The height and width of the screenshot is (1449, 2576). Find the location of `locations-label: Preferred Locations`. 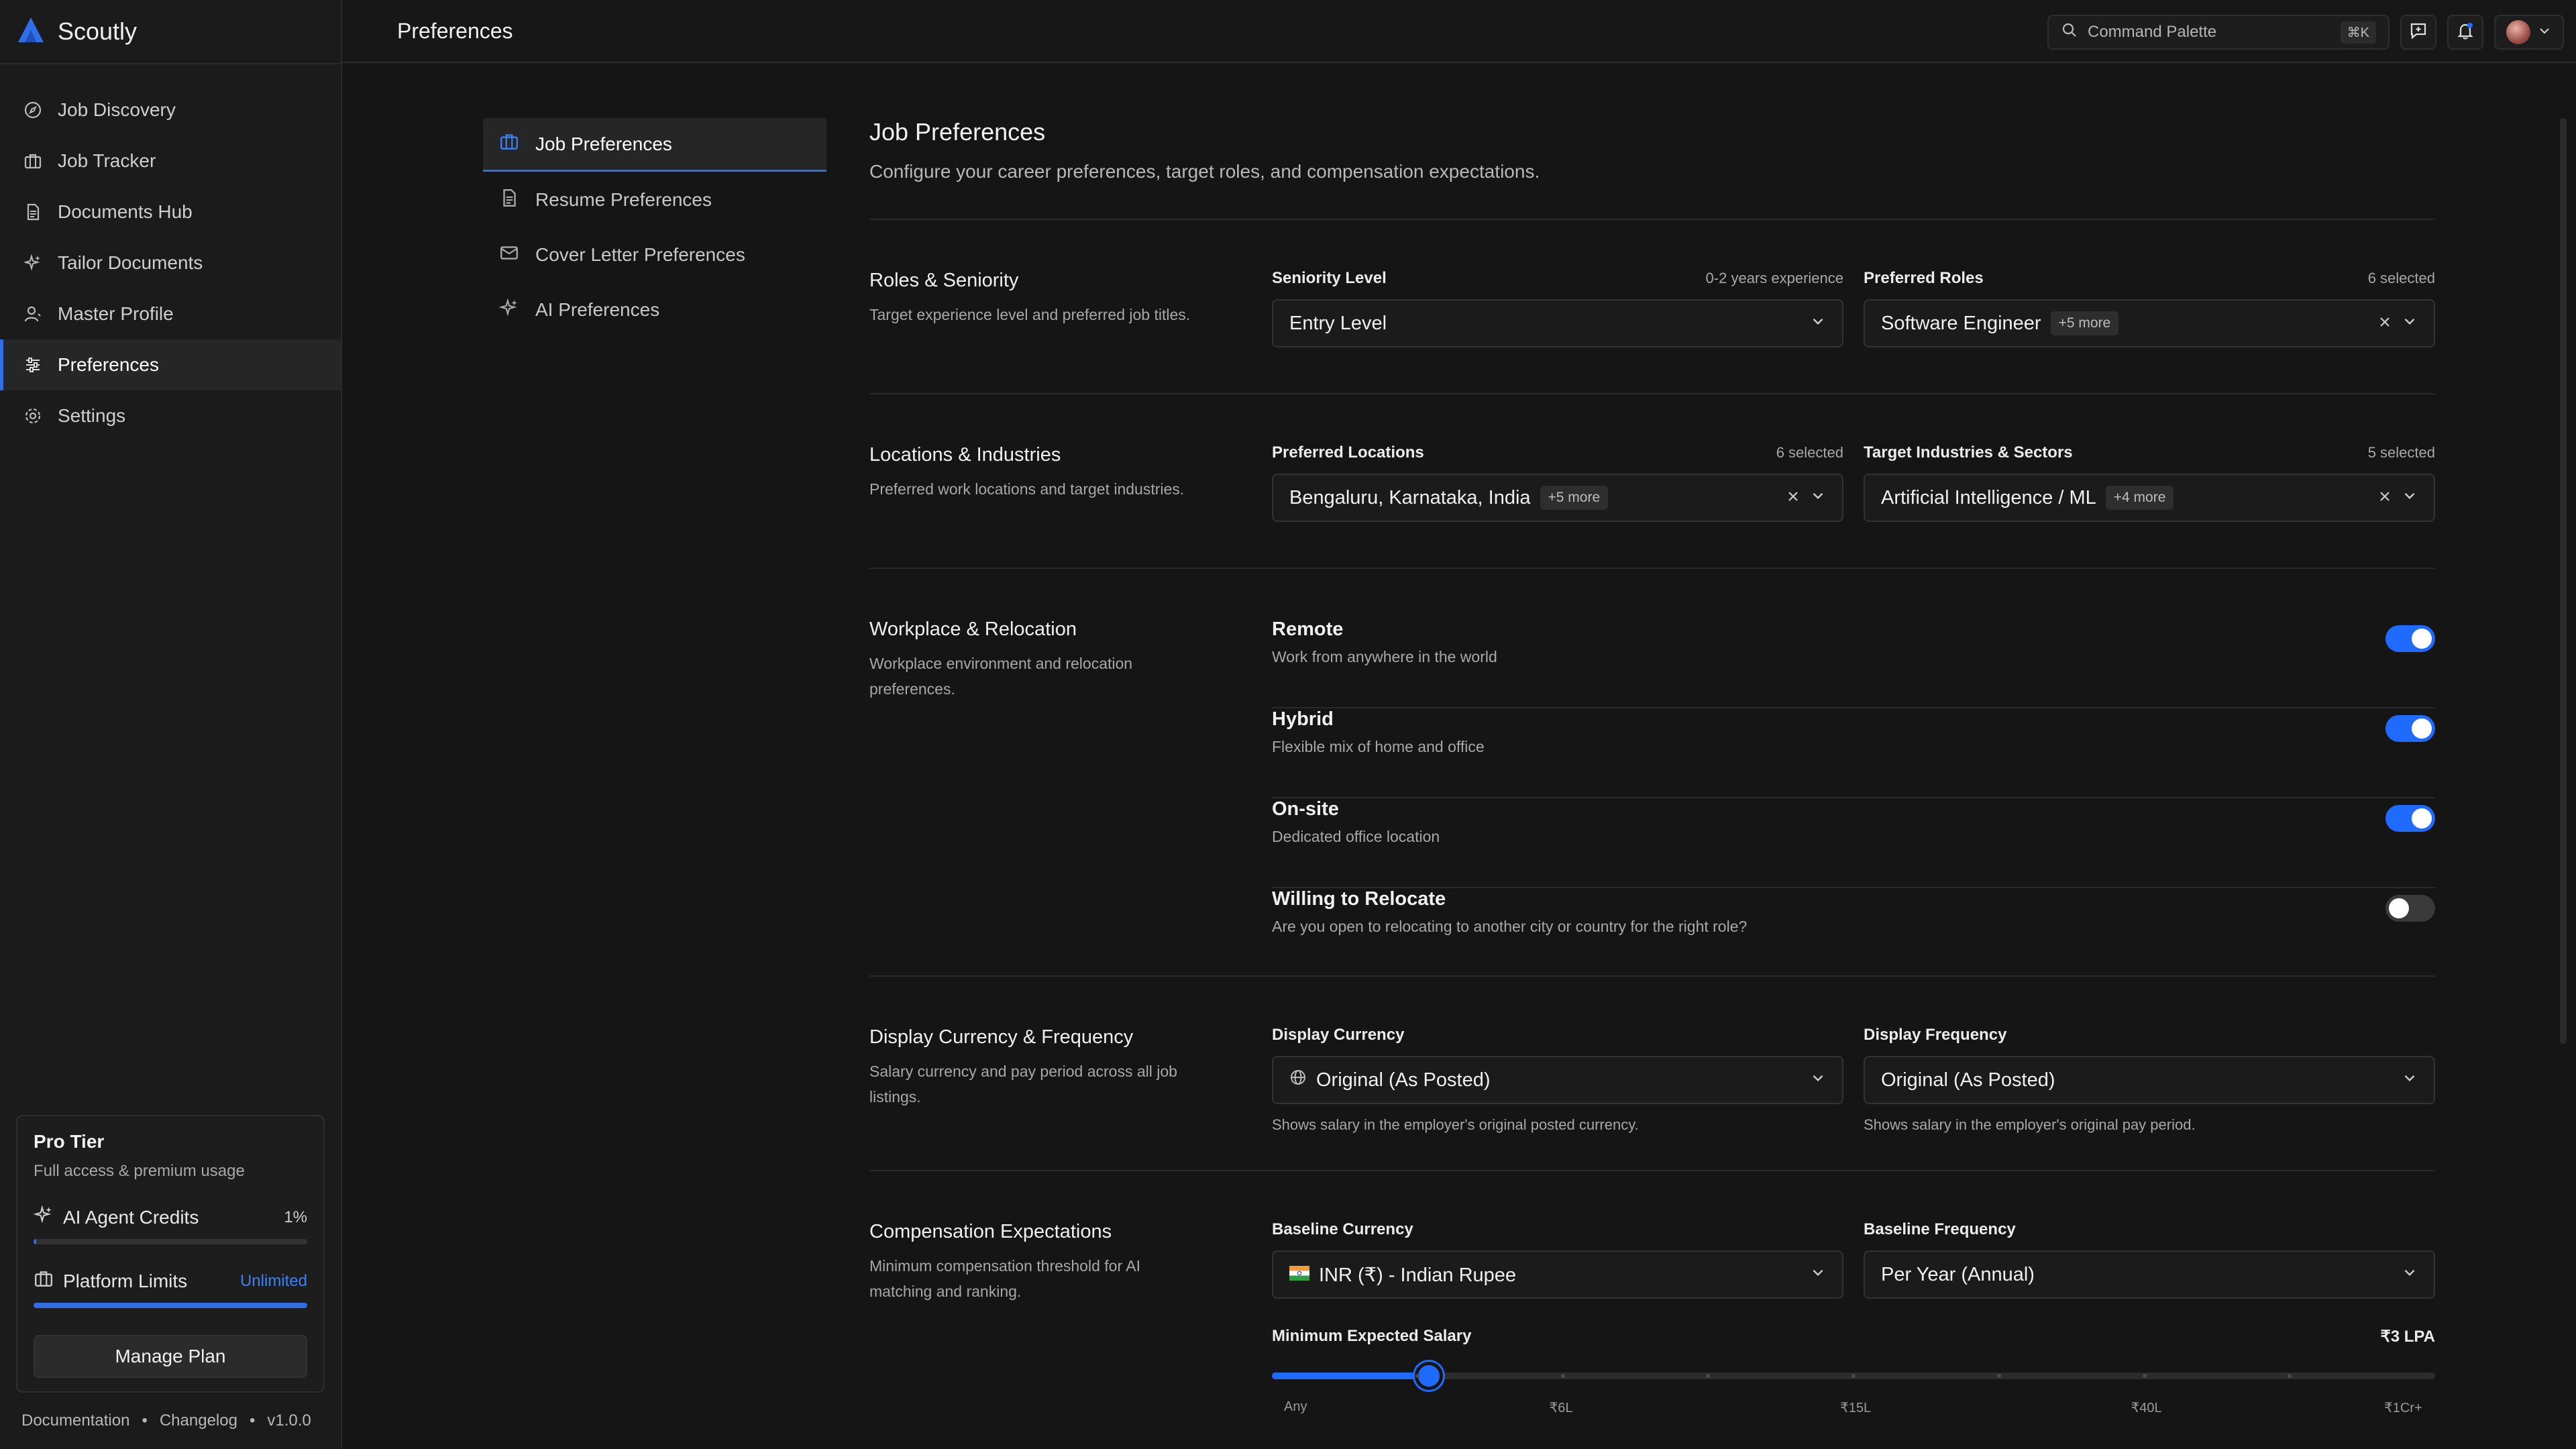

locations-label: Preferred Locations is located at coordinates (1348, 452).